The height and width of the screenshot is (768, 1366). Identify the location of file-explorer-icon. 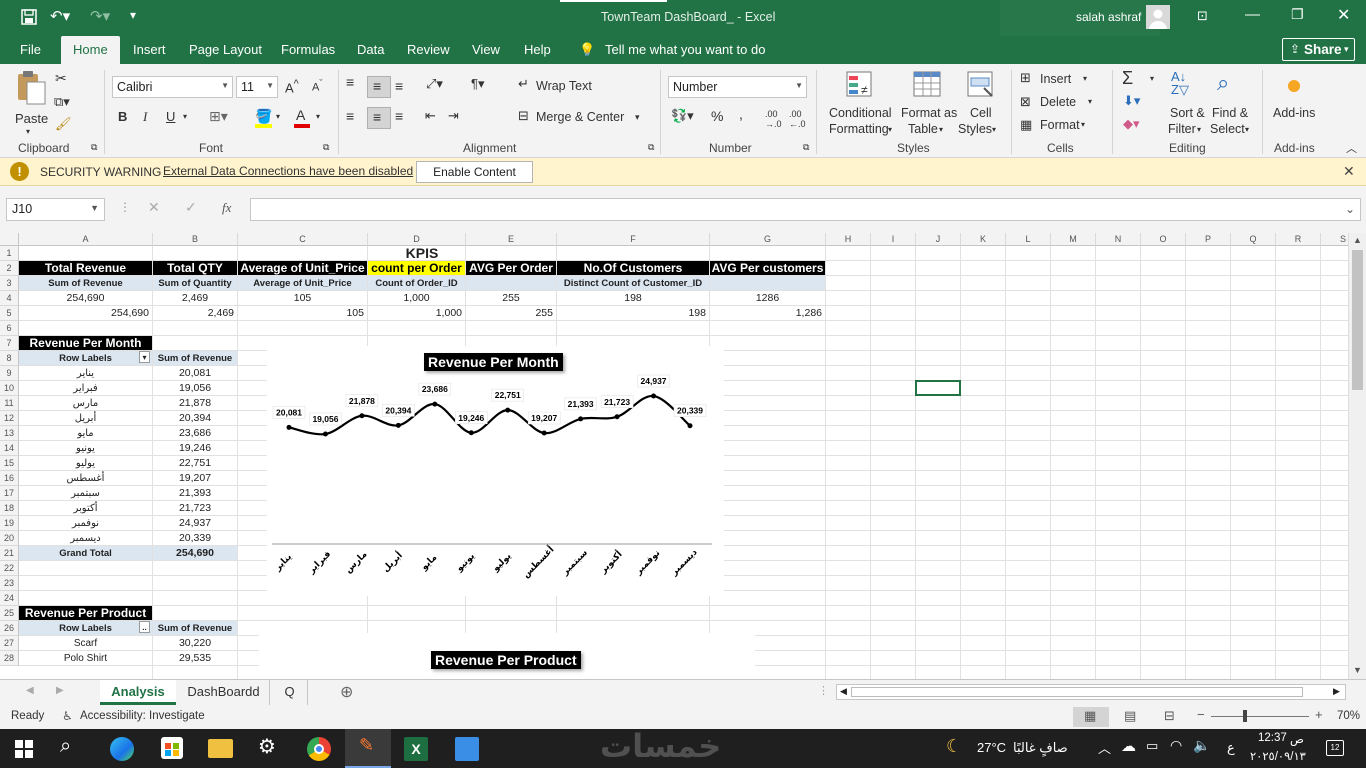
(220, 748).